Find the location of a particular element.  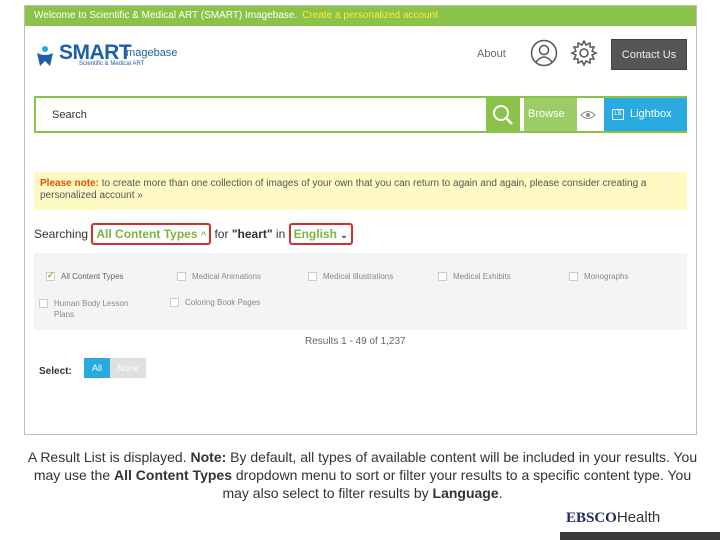

select-all-button: All is located at coordinates (97, 368).